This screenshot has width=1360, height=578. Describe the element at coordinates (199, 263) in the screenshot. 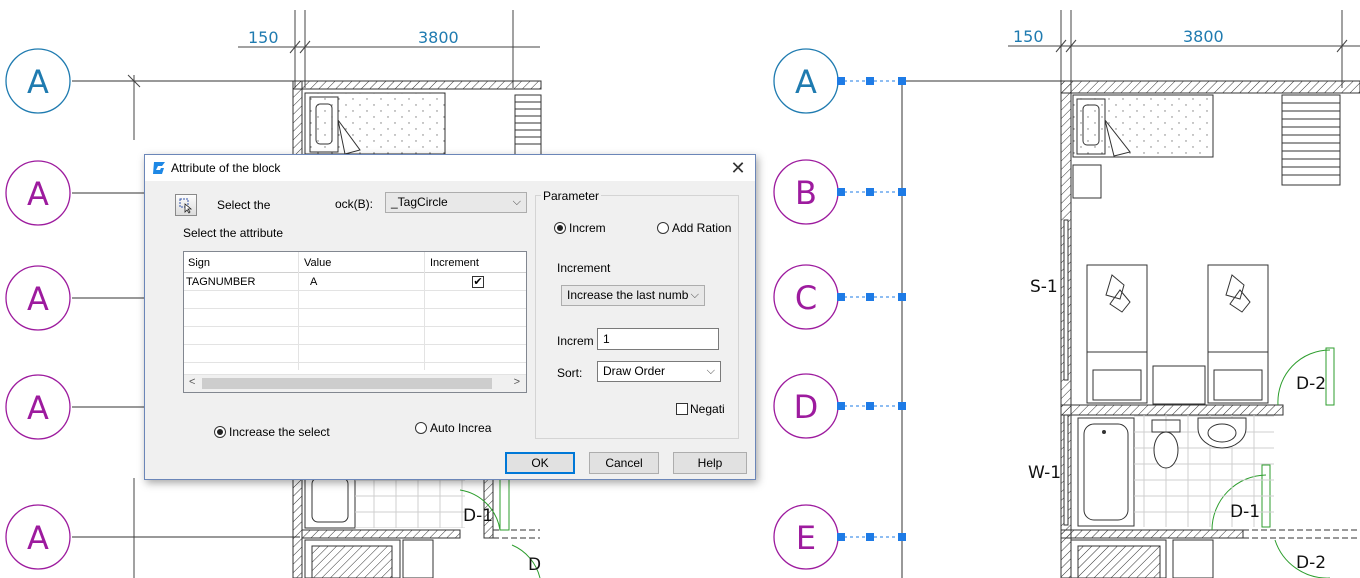

I see `column-header-sign: Sign` at that location.